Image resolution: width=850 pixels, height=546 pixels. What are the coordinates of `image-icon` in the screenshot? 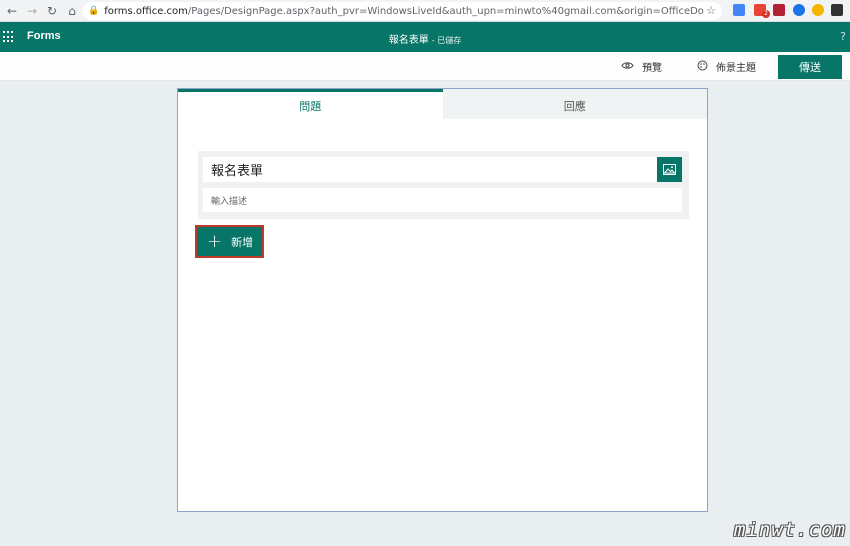 It's located at (669, 169).